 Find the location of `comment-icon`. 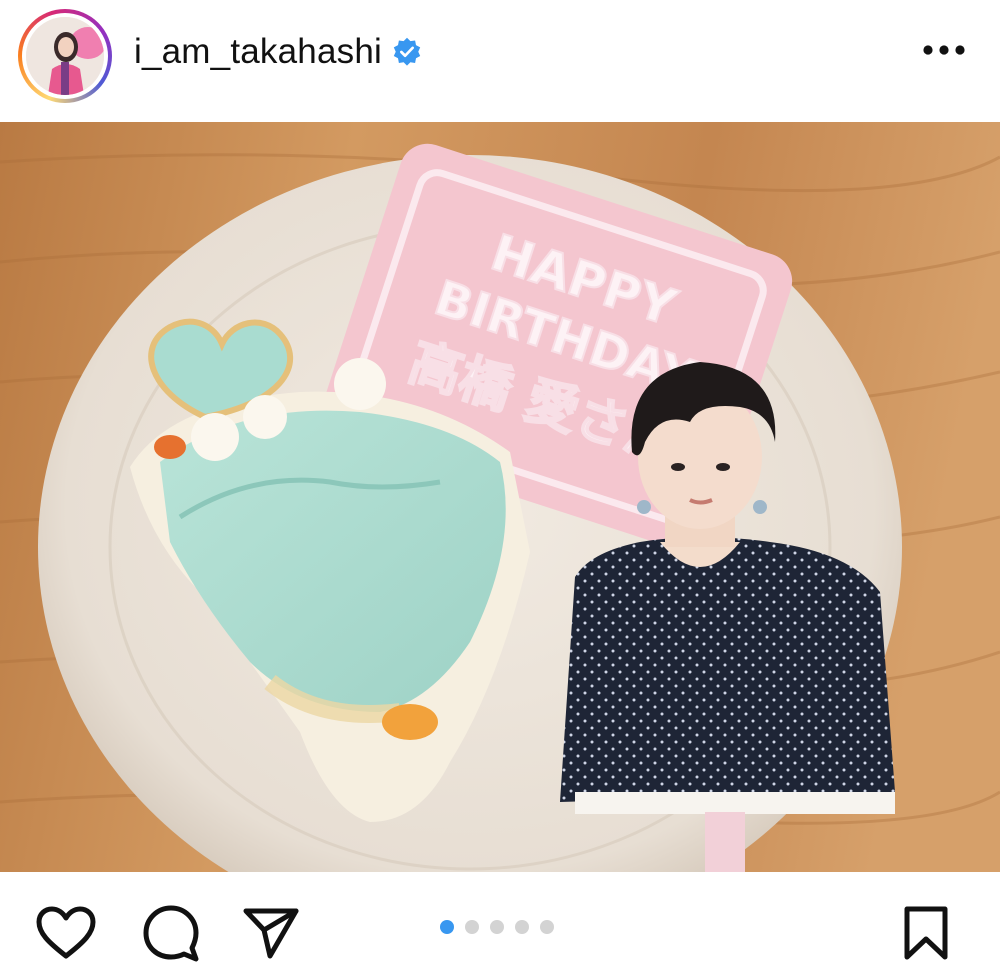

comment-icon is located at coordinates (171, 933).